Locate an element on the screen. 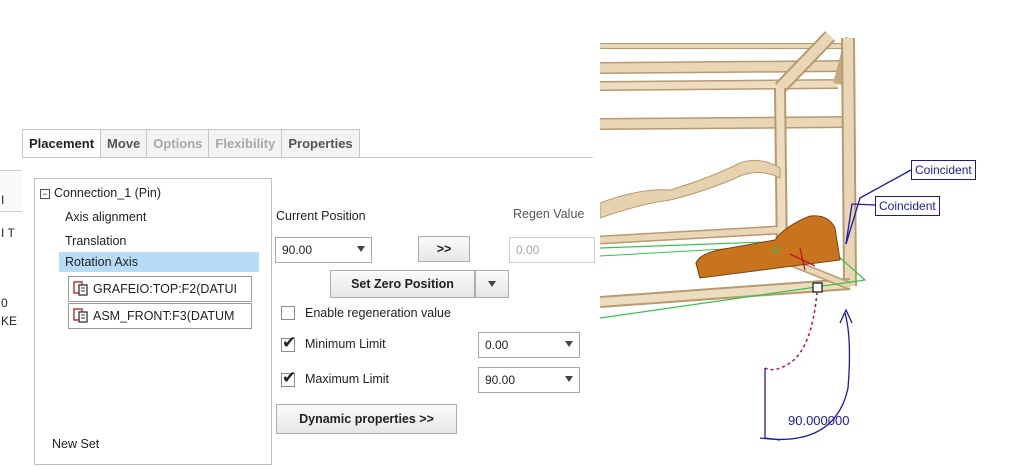 The height and width of the screenshot is (469, 1018). tree-item-translation: Translation is located at coordinates (95, 241).